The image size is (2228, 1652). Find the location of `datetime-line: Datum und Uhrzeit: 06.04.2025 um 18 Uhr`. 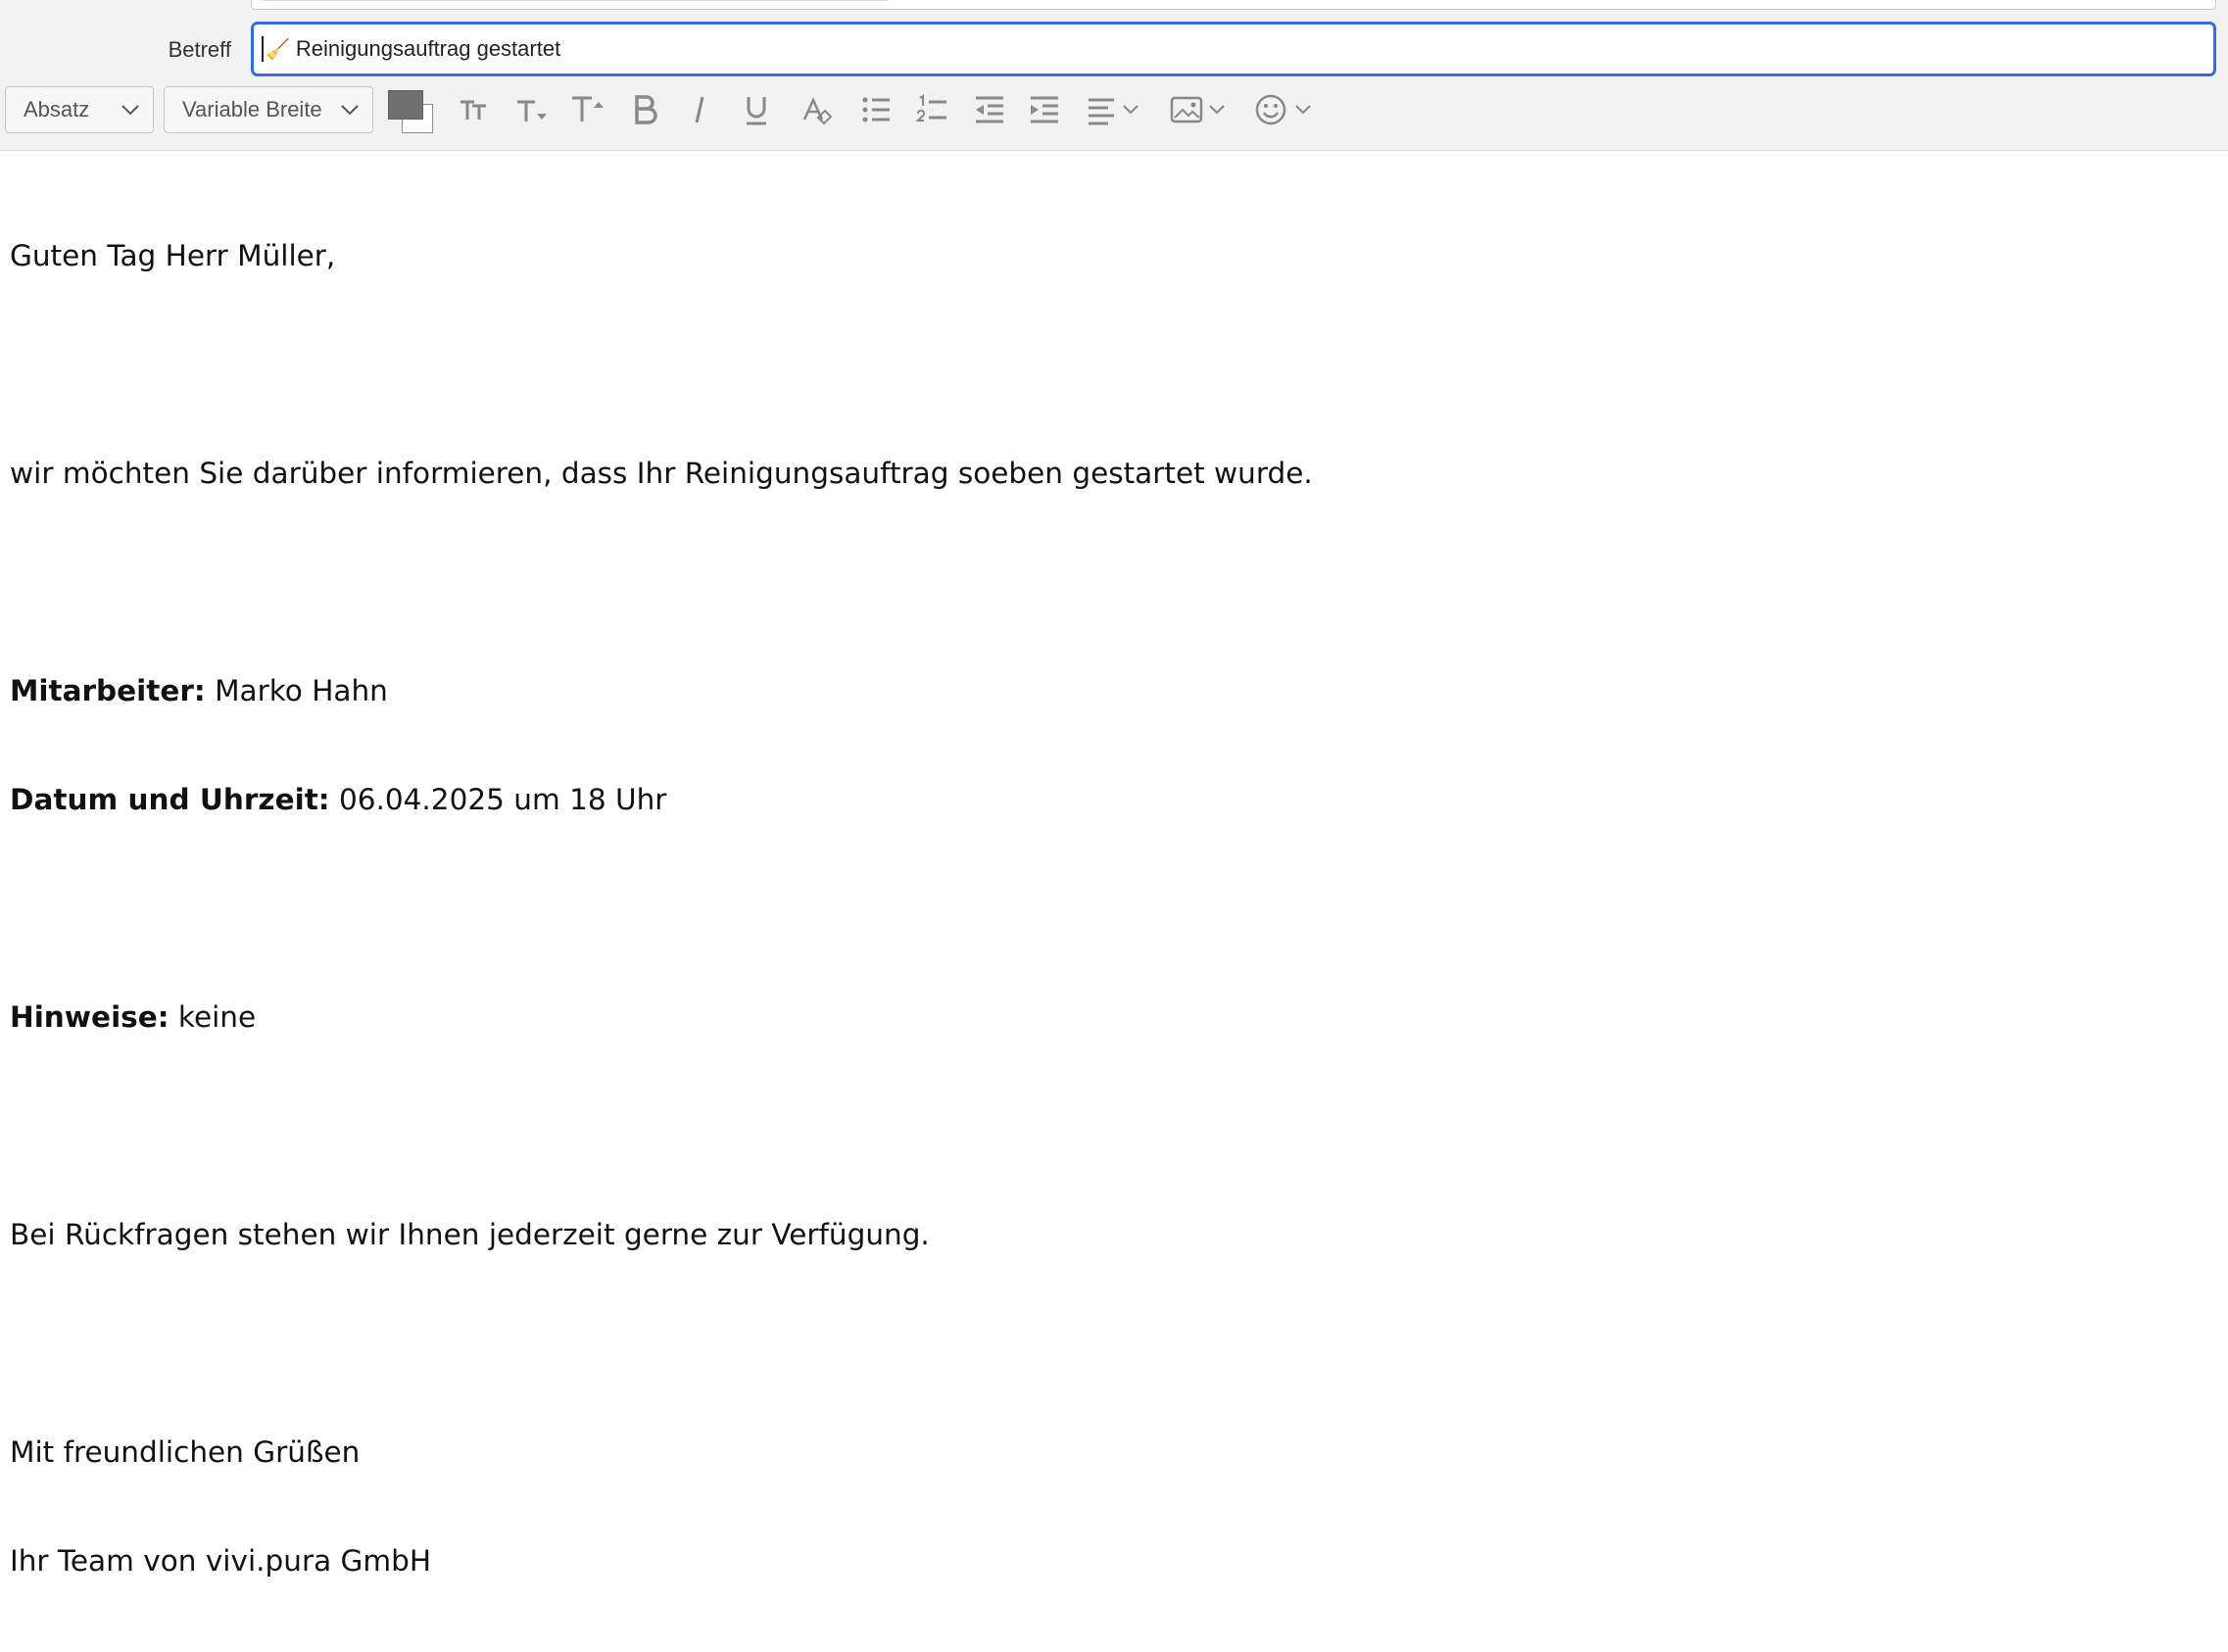

datetime-line: Datum und Uhrzeit: 06.04.2025 um 18 Uhr is located at coordinates (661, 800).